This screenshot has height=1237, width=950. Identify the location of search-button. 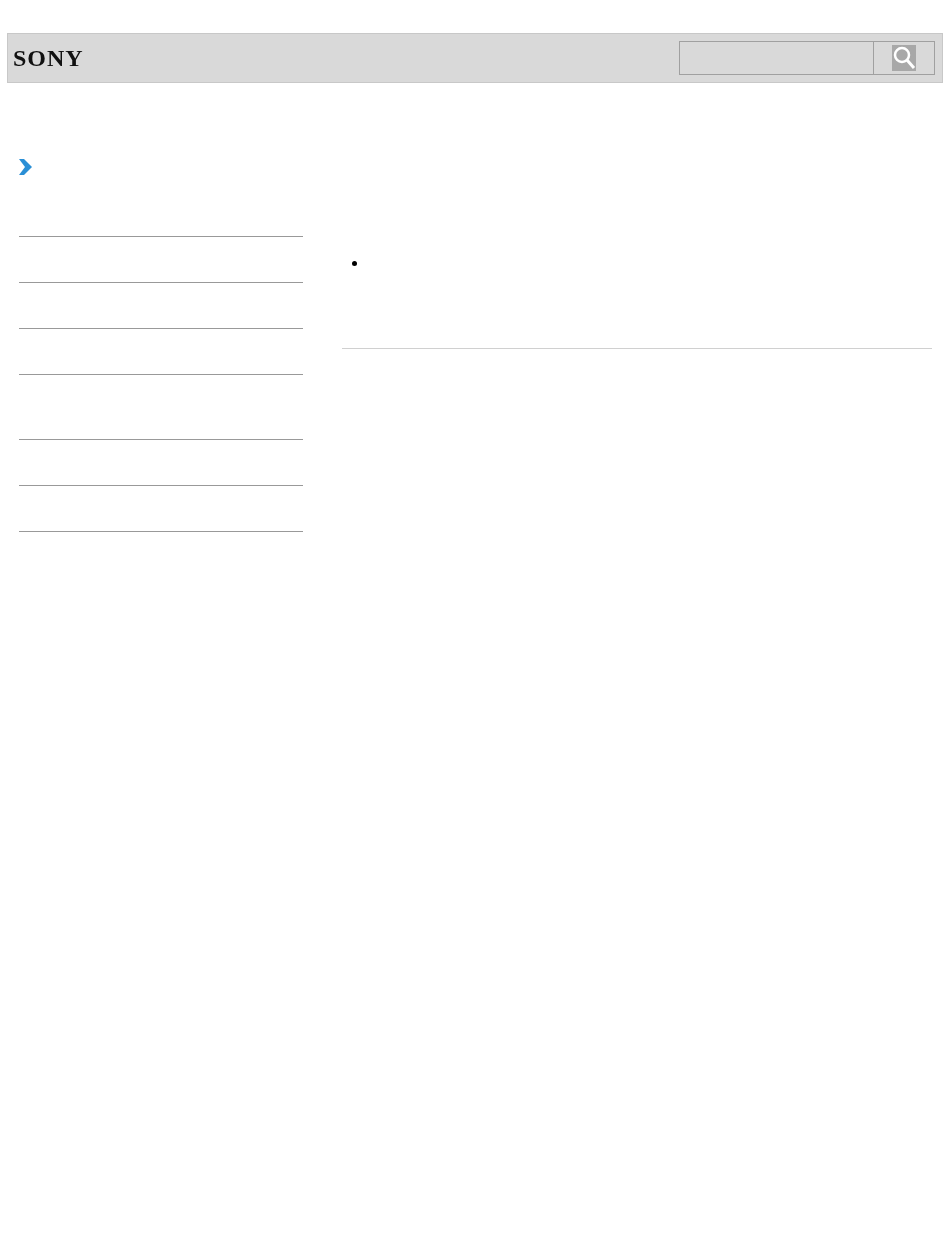
(904, 58).